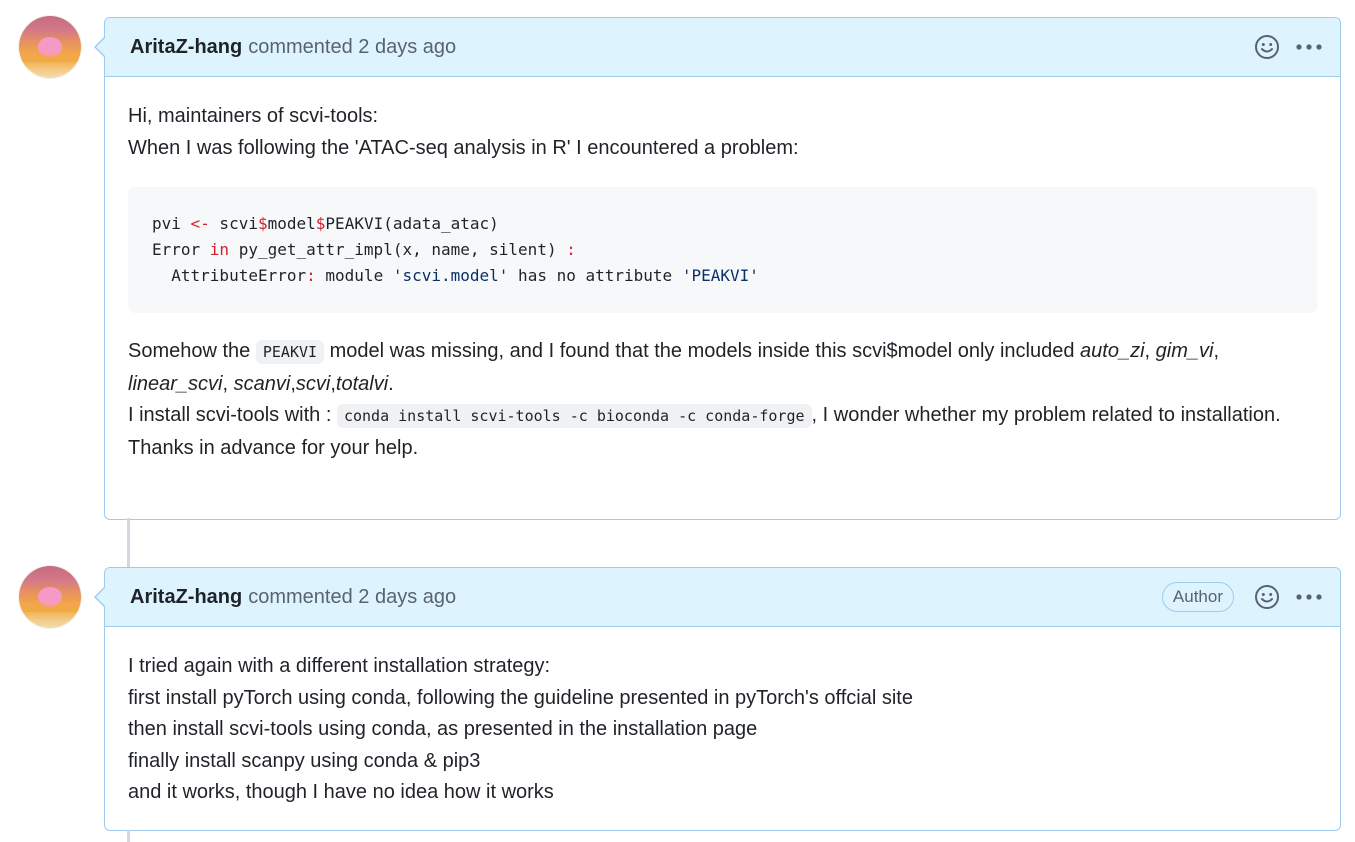 This screenshot has width=1355, height=842. Describe the element at coordinates (219, 250) in the screenshot. I see `code-token: in` at that location.